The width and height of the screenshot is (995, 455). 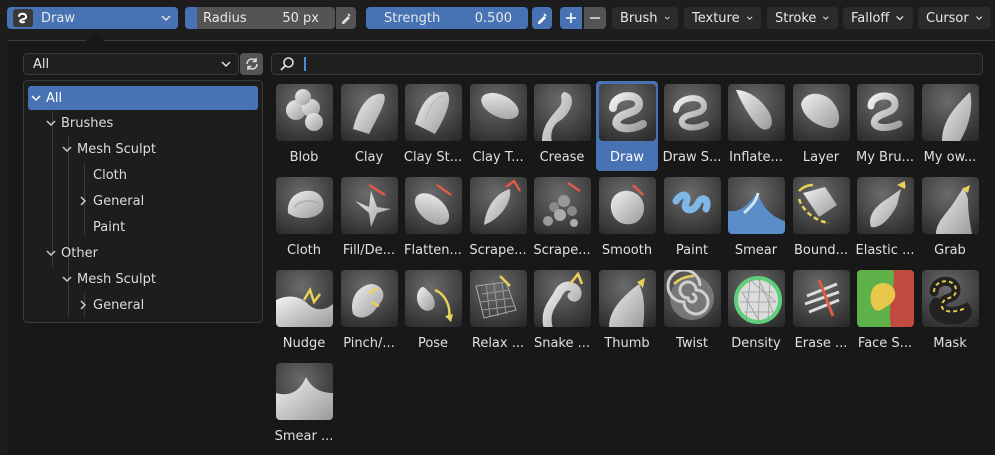 What do you see at coordinates (92, 18) in the screenshot?
I see `brush-selector-button: Draw` at bounding box center [92, 18].